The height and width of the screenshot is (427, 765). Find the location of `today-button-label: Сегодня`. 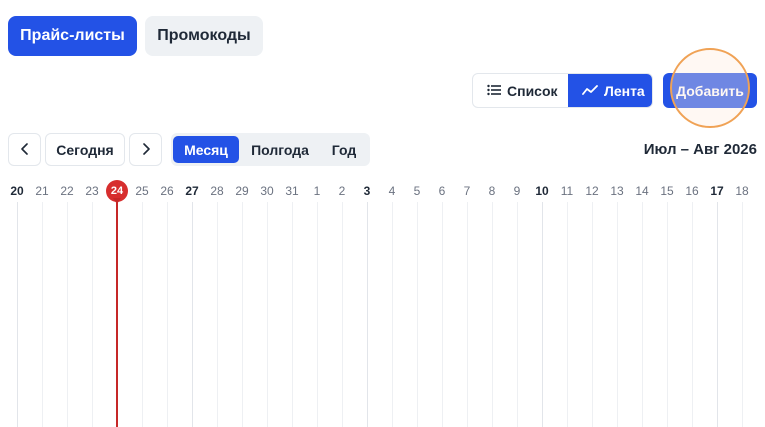

today-button-label: Сегодня is located at coordinates (85, 149).